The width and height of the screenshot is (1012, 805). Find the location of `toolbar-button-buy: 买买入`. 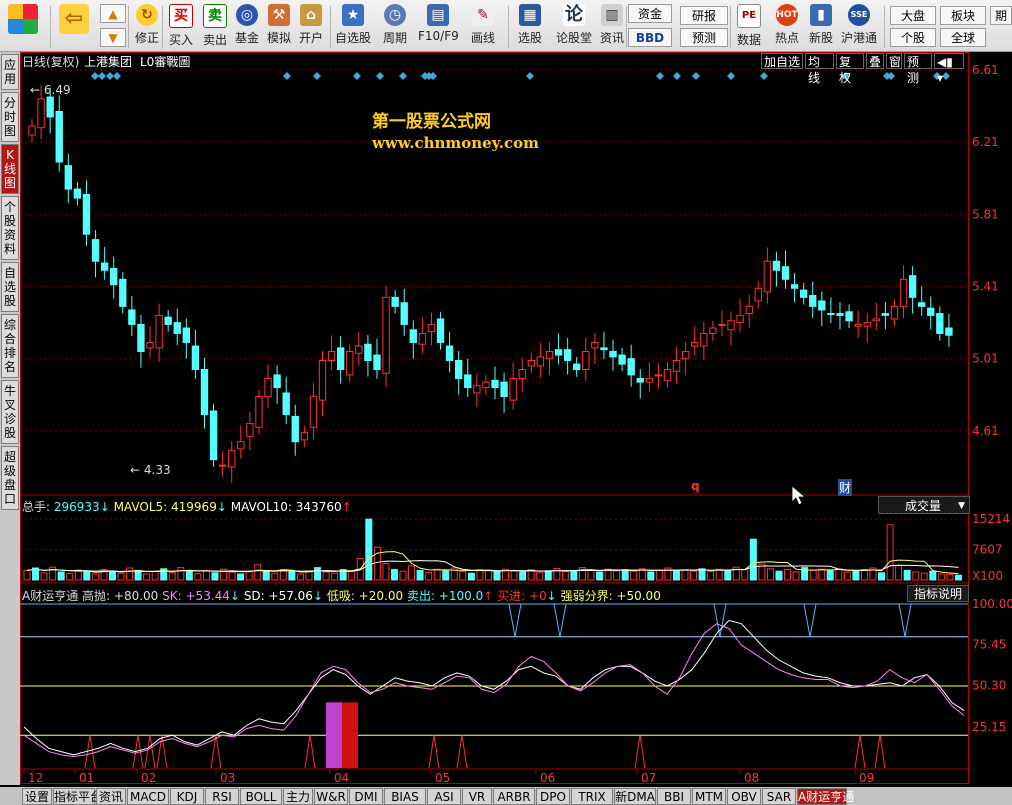

toolbar-button-buy: 买买入 is located at coordinates (181, 27).